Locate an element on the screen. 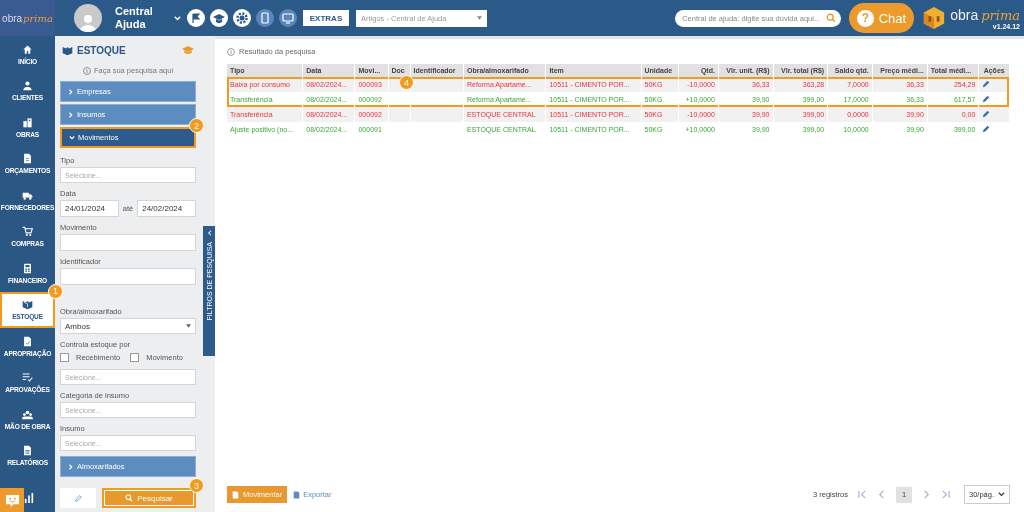 This screenshot has height=512, width=1024. report-icon is located at coordinates (27, 451).